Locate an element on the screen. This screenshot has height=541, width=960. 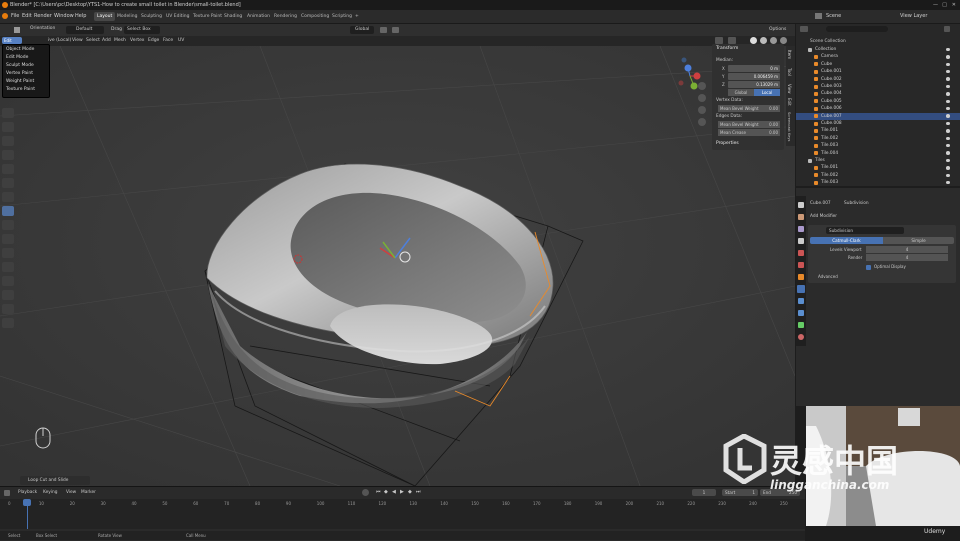
mode-sculpt: Sculpt Mode is located at coordinates (20, 65).